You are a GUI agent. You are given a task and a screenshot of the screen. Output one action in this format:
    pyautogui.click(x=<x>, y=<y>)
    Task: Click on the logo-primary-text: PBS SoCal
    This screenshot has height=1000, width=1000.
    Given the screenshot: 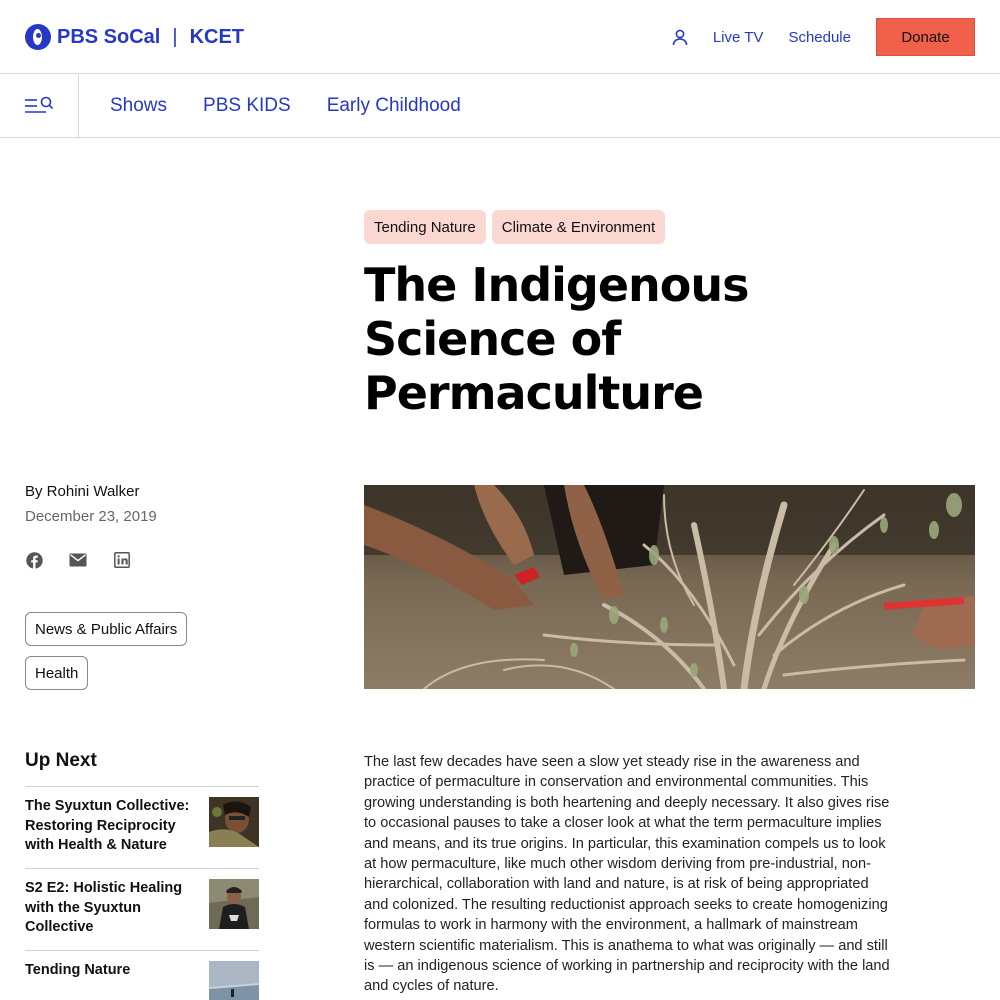 What is the action you would take?
    pyautogui.click(x=109, y=36)
    